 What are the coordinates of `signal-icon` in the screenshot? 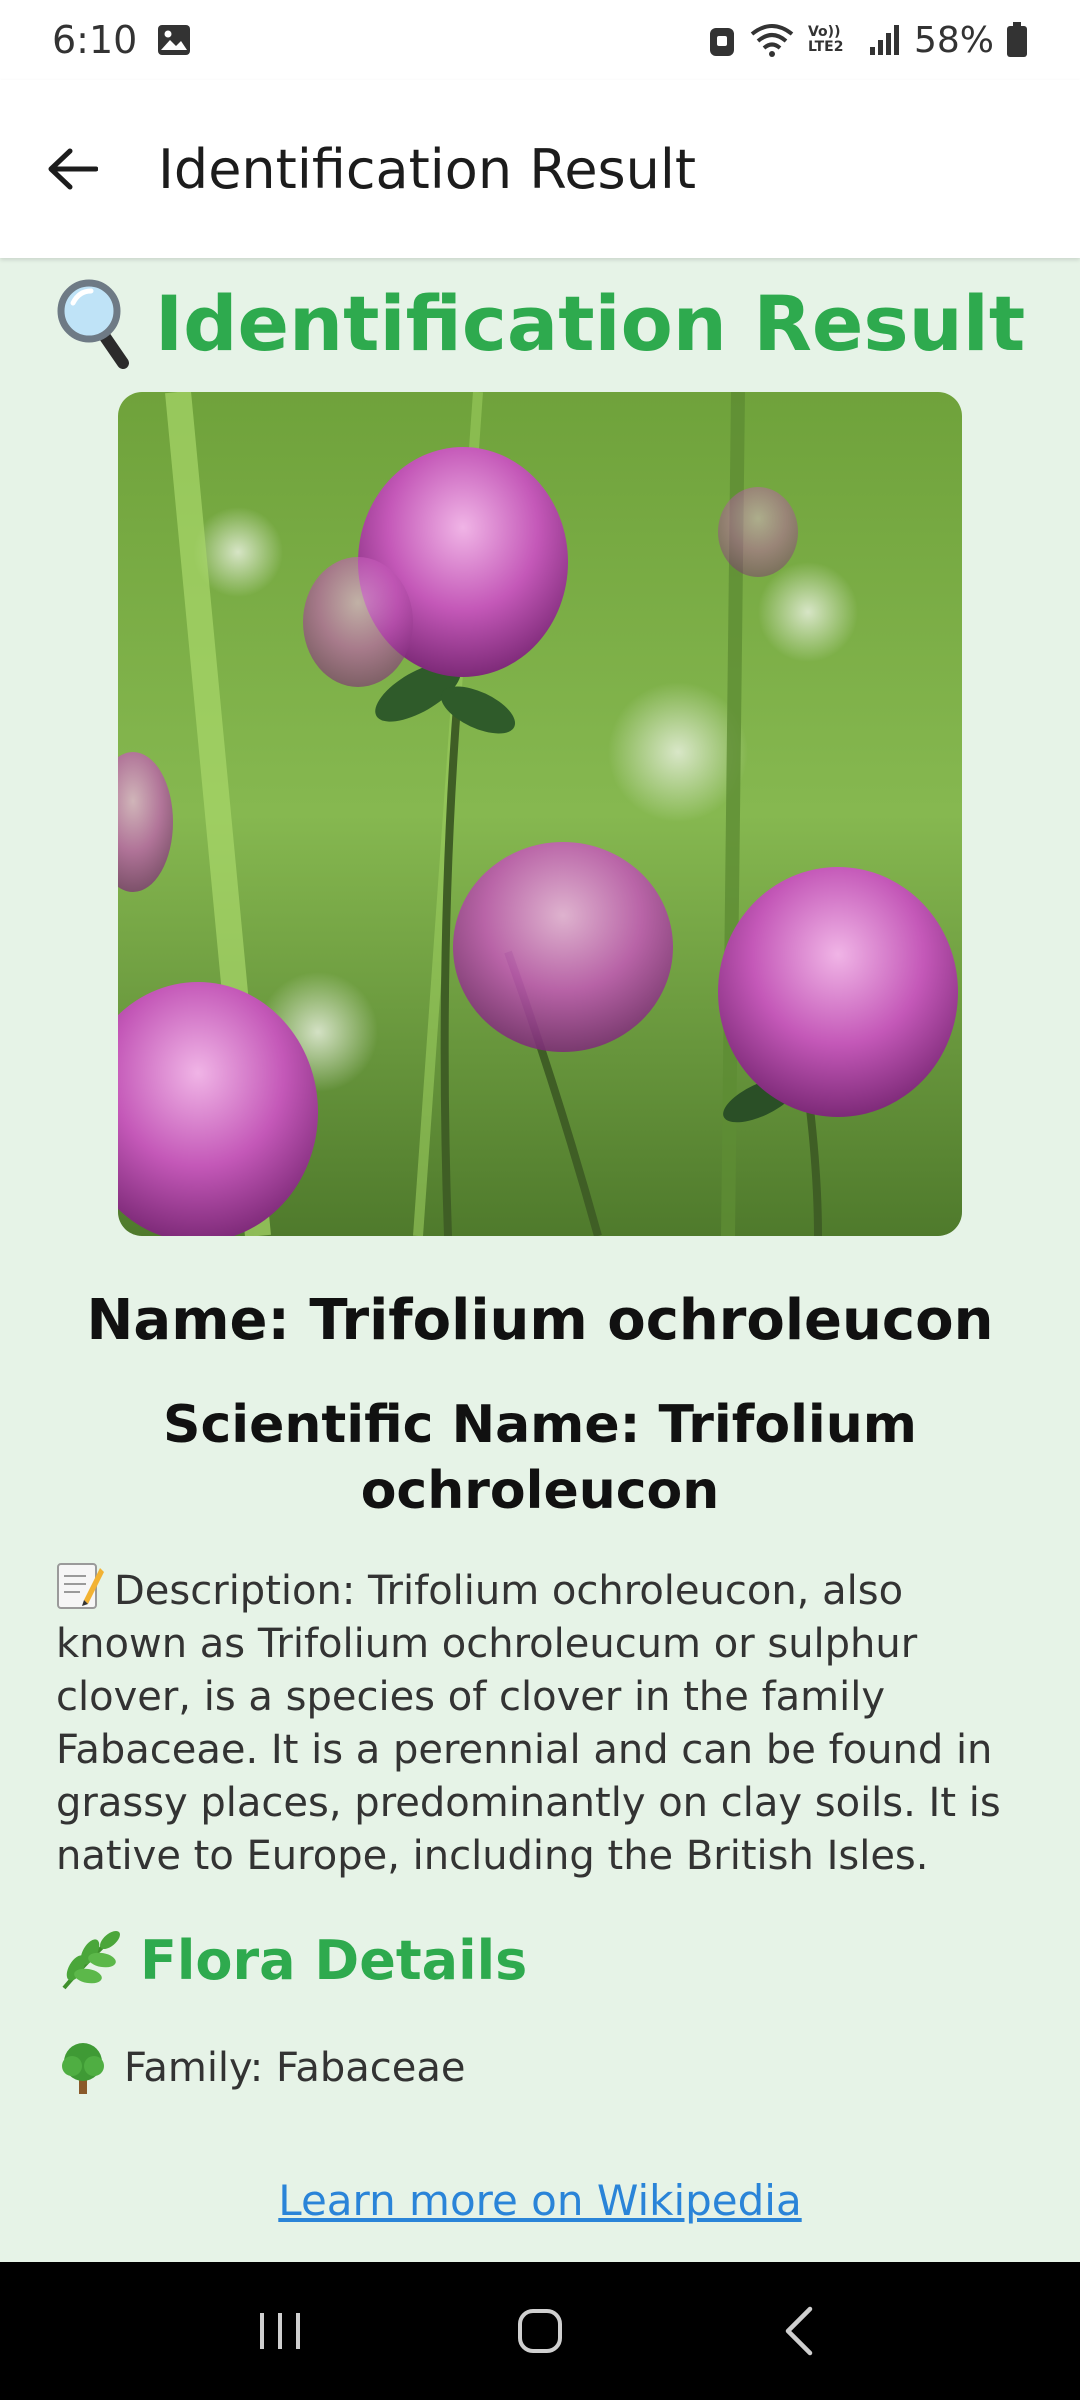 It's located at (884, 40).